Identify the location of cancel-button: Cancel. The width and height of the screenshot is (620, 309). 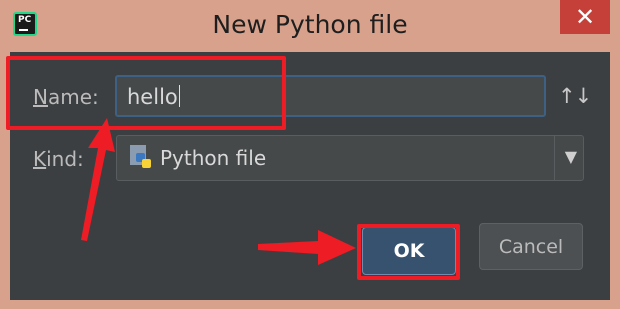
(531, 246).